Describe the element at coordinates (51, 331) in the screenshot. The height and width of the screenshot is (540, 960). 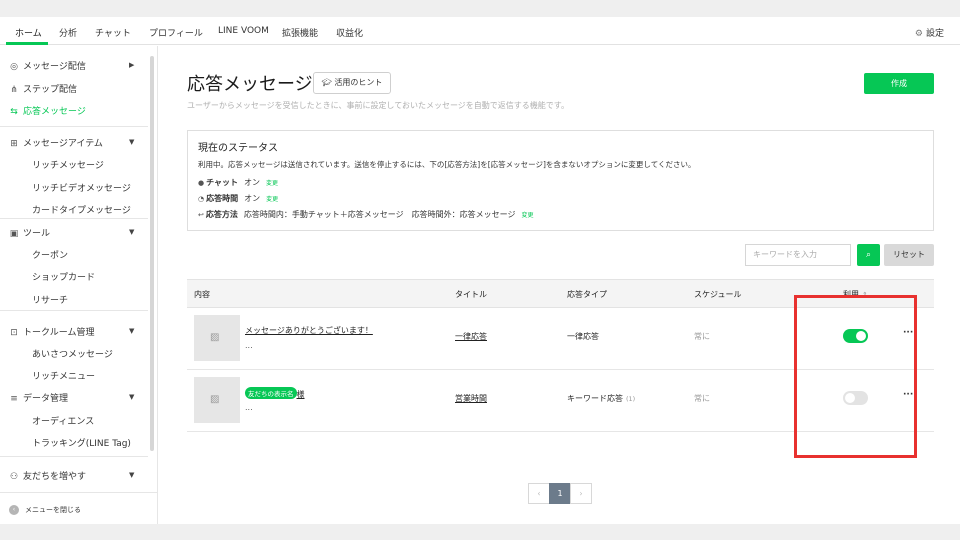
I see `sidebar-item-chatroom: ⊡ トークルーム管理` at that location.